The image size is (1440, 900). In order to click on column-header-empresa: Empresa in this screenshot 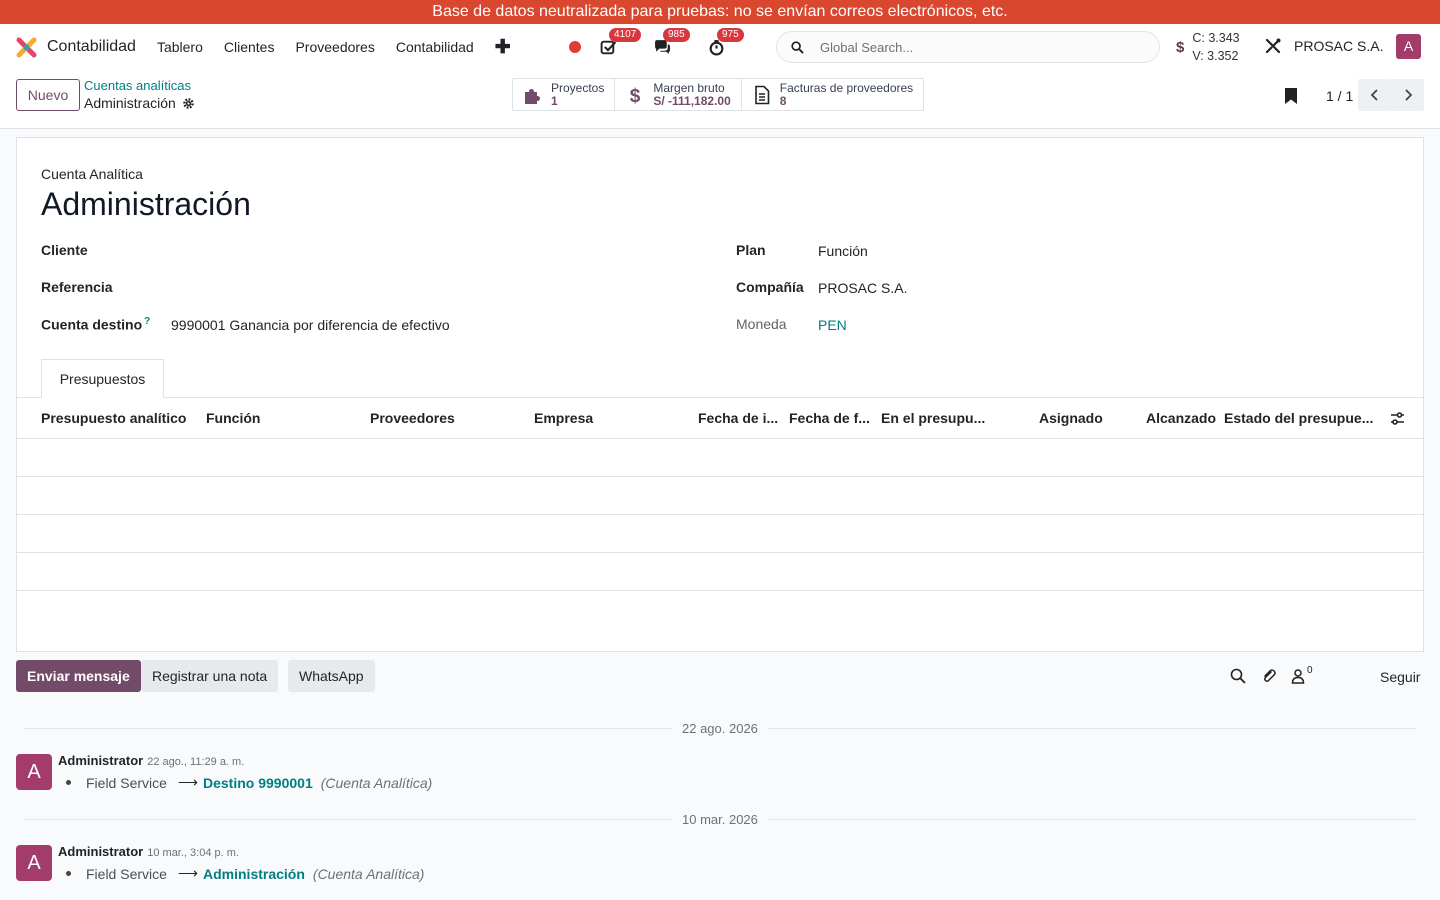, I will do `click(563, 418)`.